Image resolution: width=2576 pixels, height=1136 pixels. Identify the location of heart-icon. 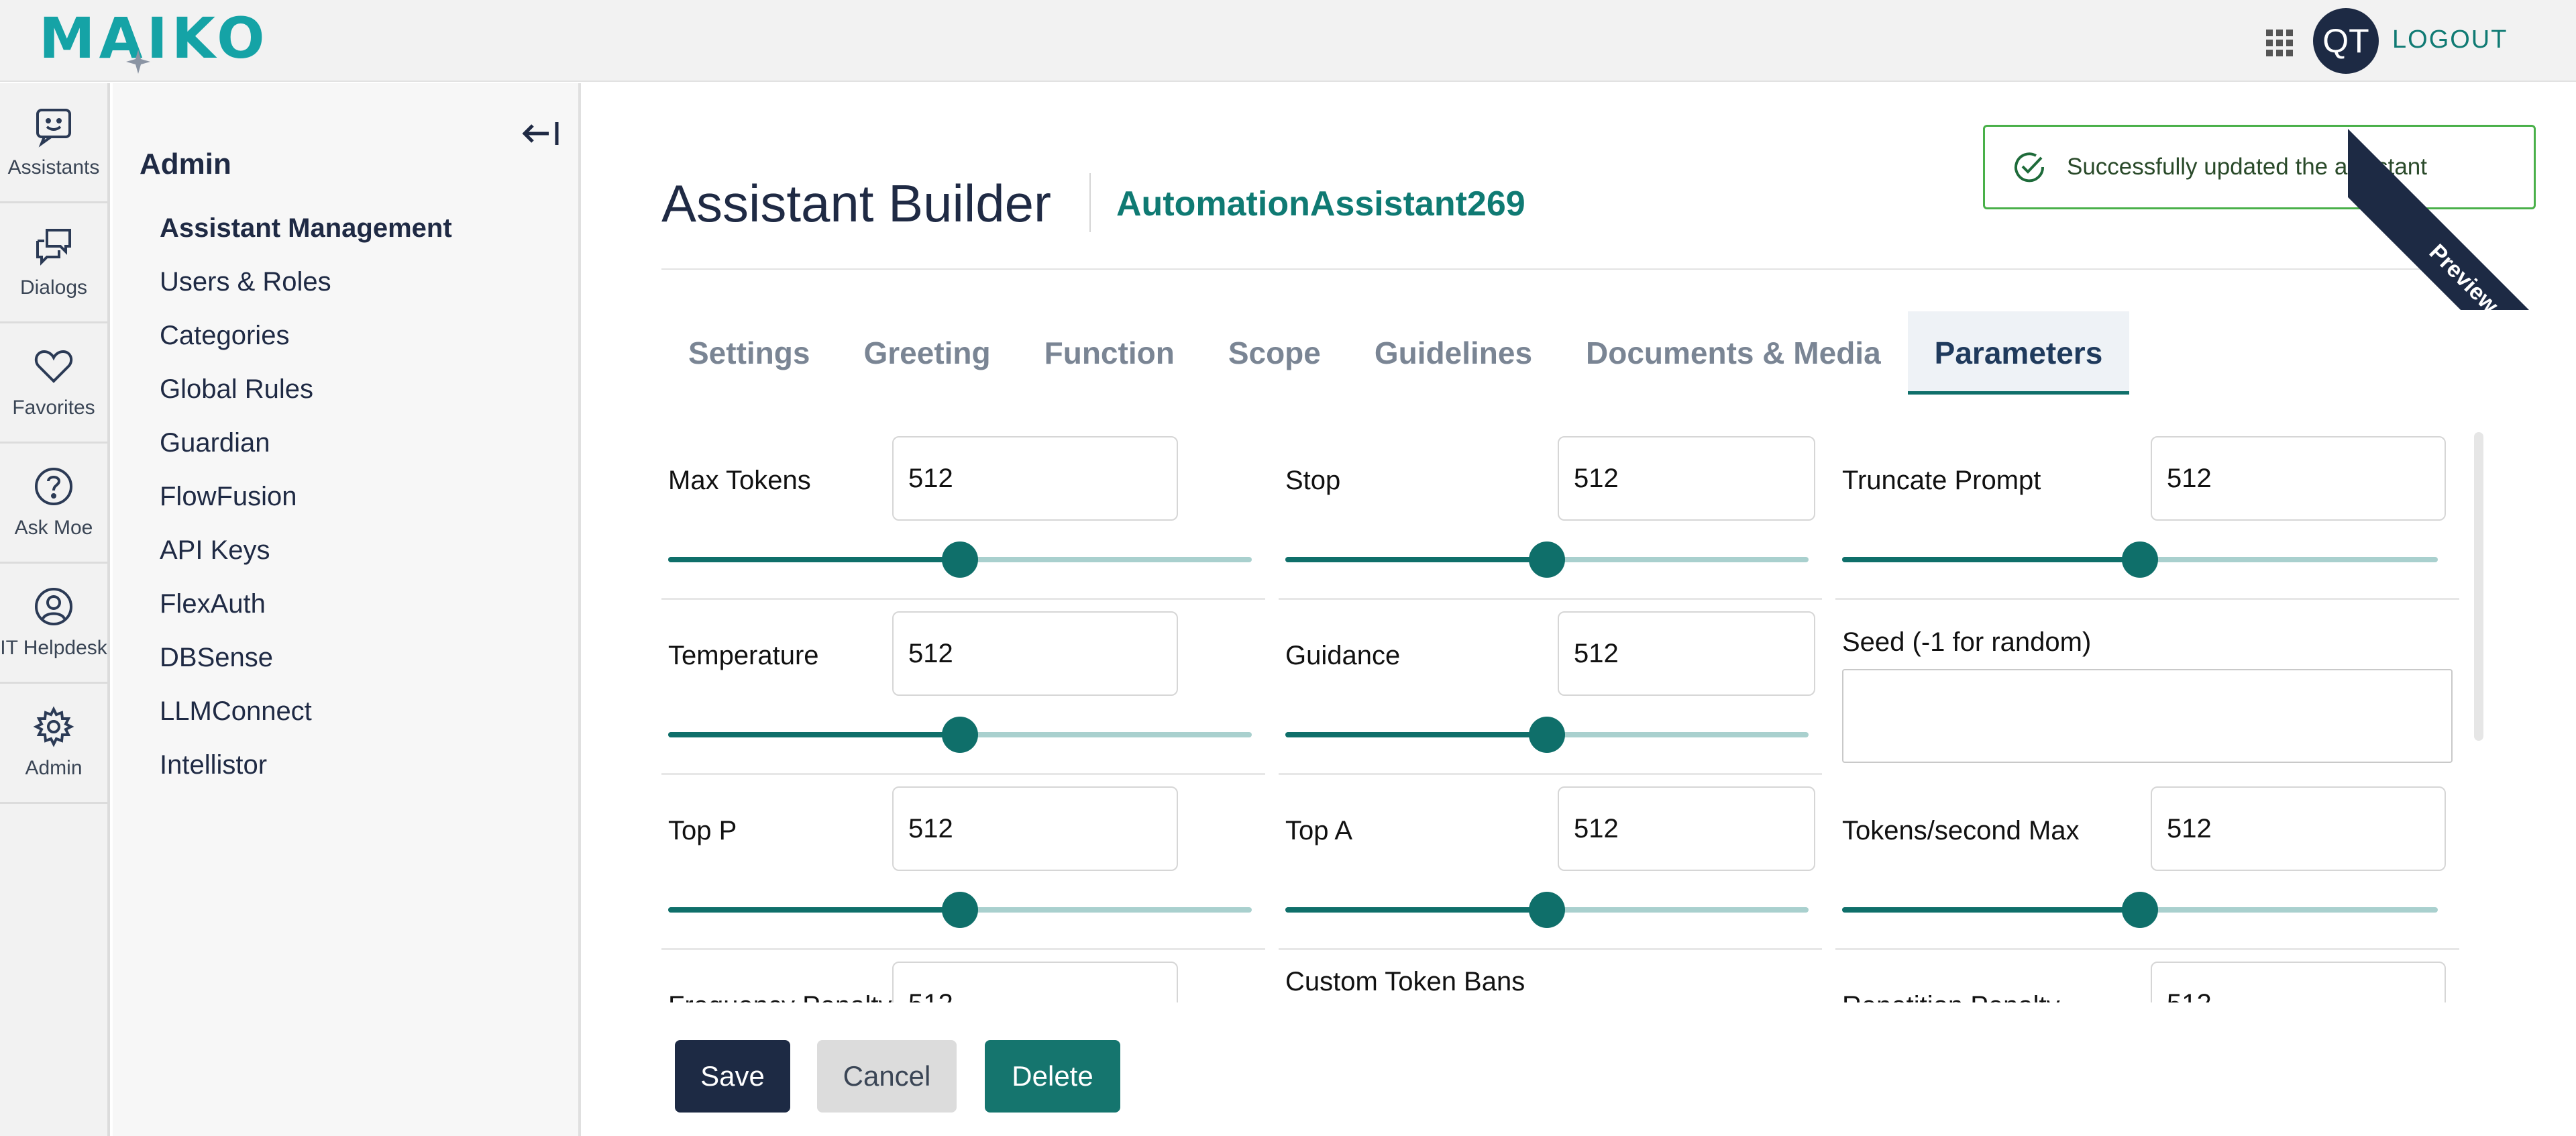
(53, 366).